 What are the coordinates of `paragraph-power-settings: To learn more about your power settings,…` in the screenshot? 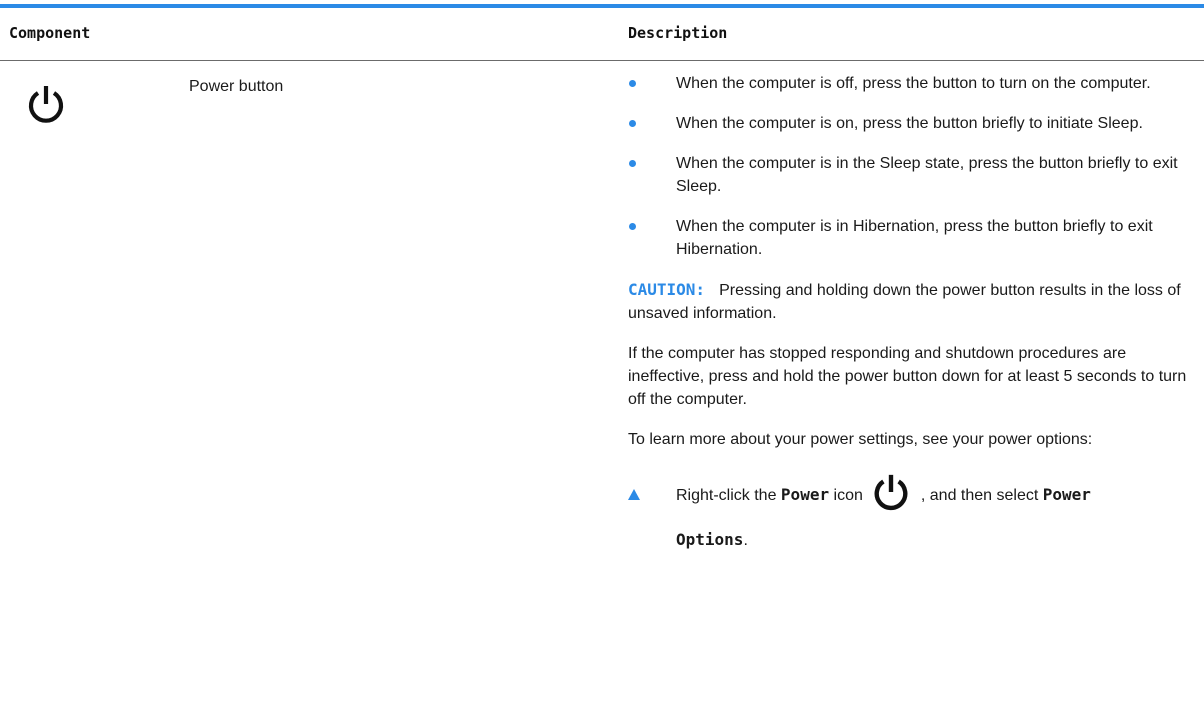 It's located at (860, 439).